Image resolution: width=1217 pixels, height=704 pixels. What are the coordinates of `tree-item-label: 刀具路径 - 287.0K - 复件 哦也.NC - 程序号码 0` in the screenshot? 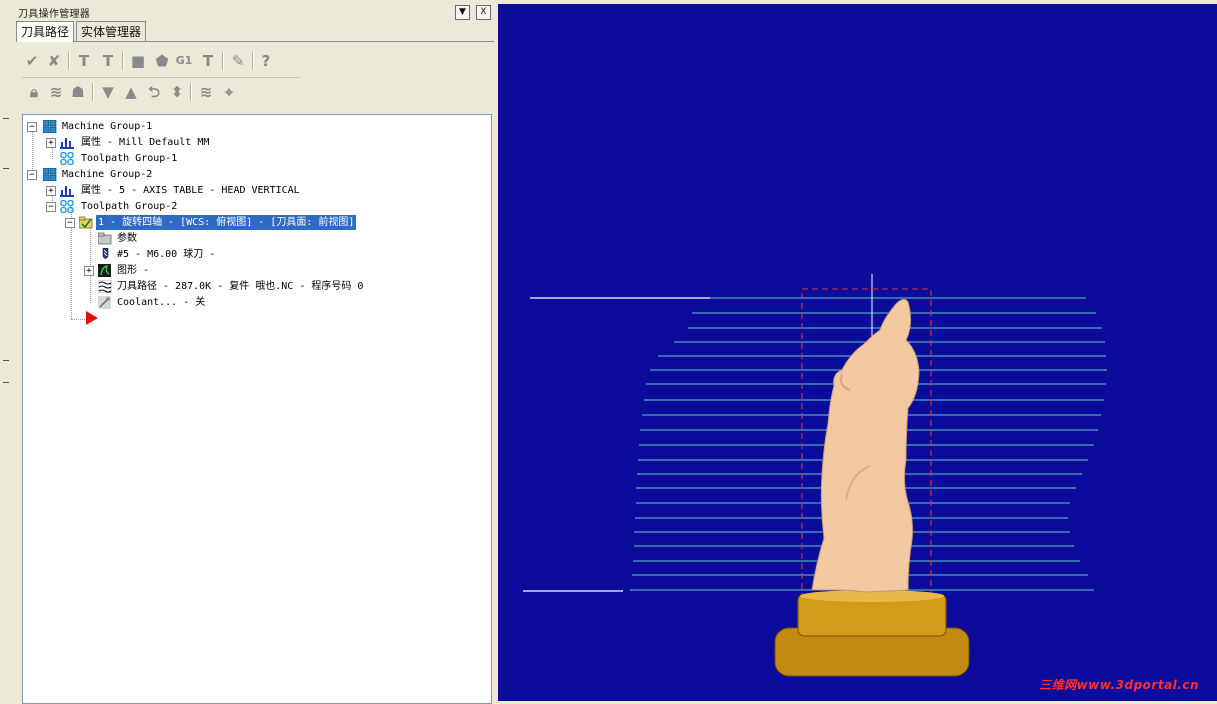 It's located at (240, 286).